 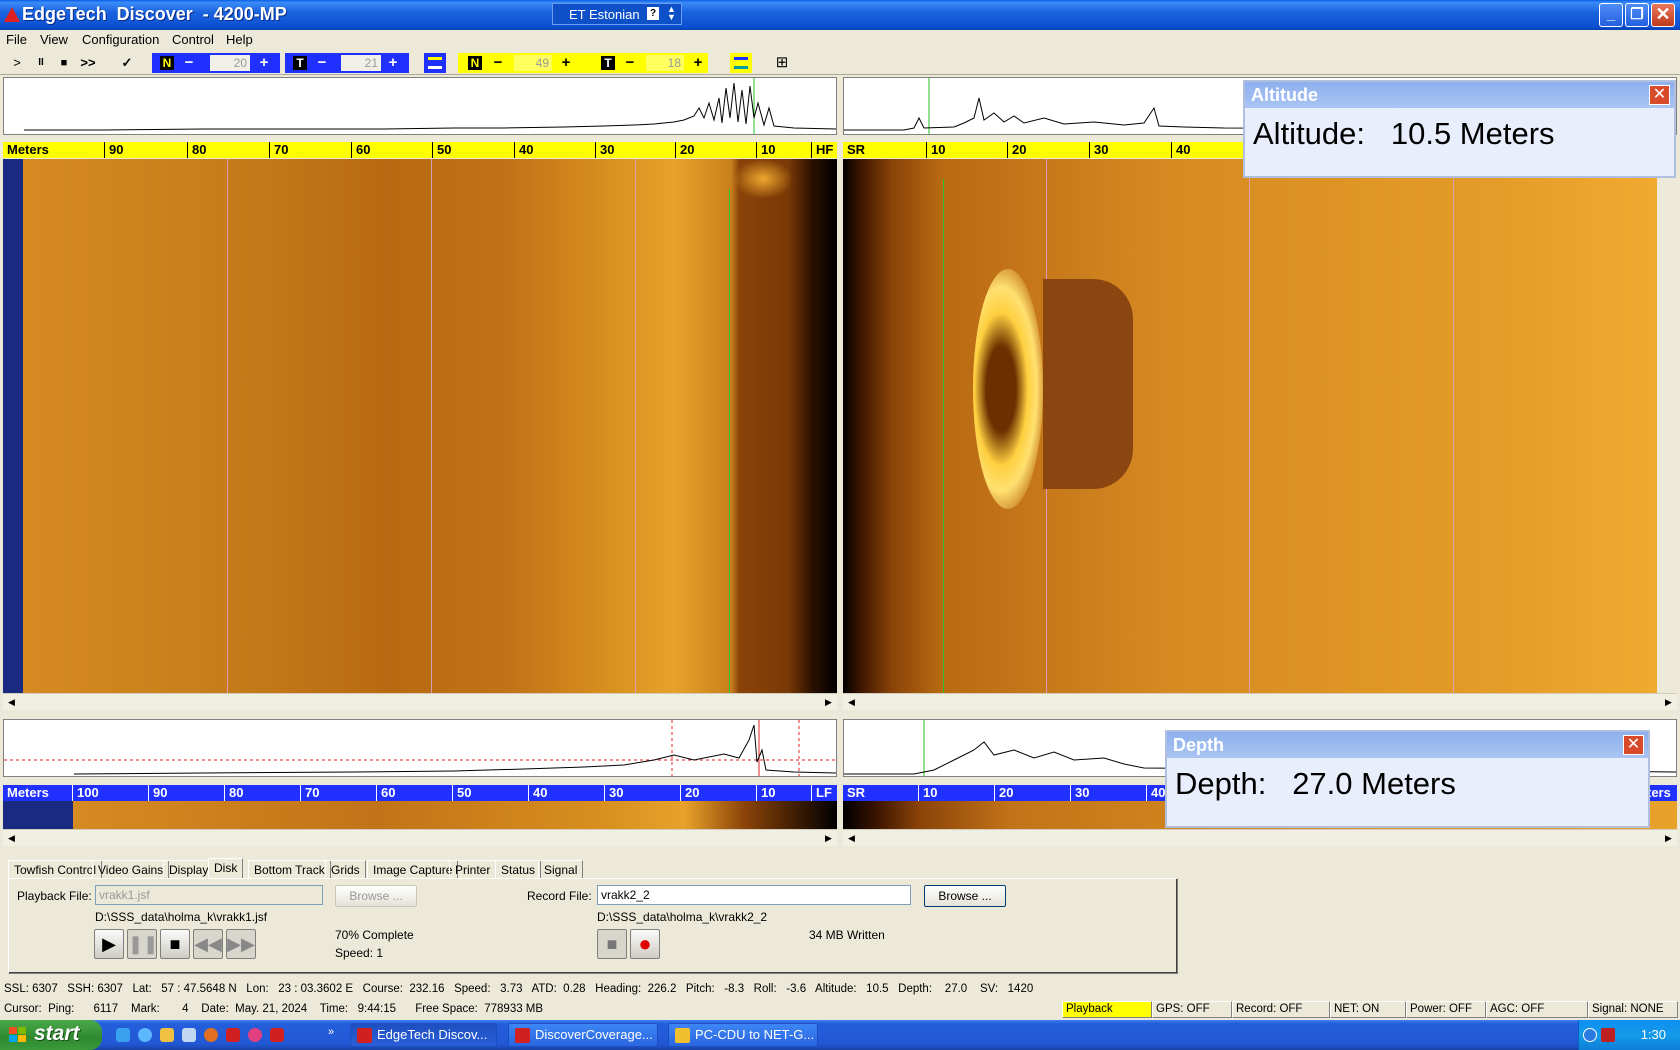 What do you see at coordinates (193, 39) in the screenshot?
I see `menu-control: Control` at bounding box center [193, 39].